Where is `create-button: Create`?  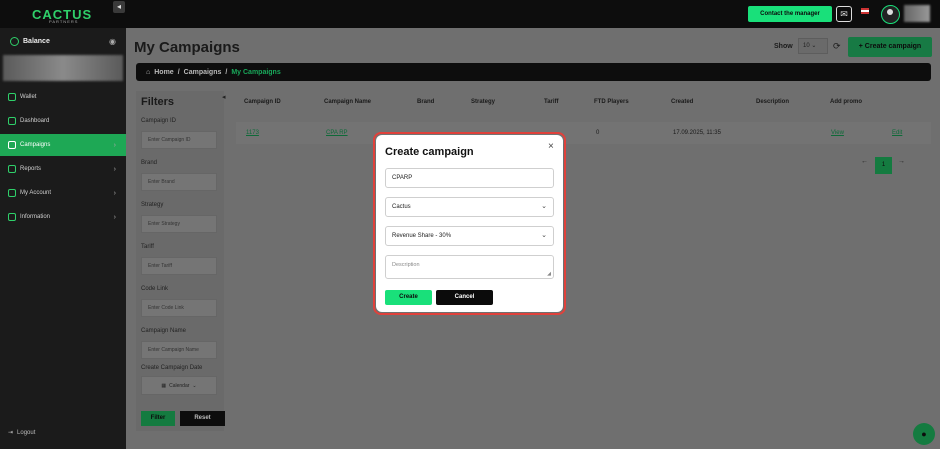
create-button: Create is located at coordinates (408, 297).